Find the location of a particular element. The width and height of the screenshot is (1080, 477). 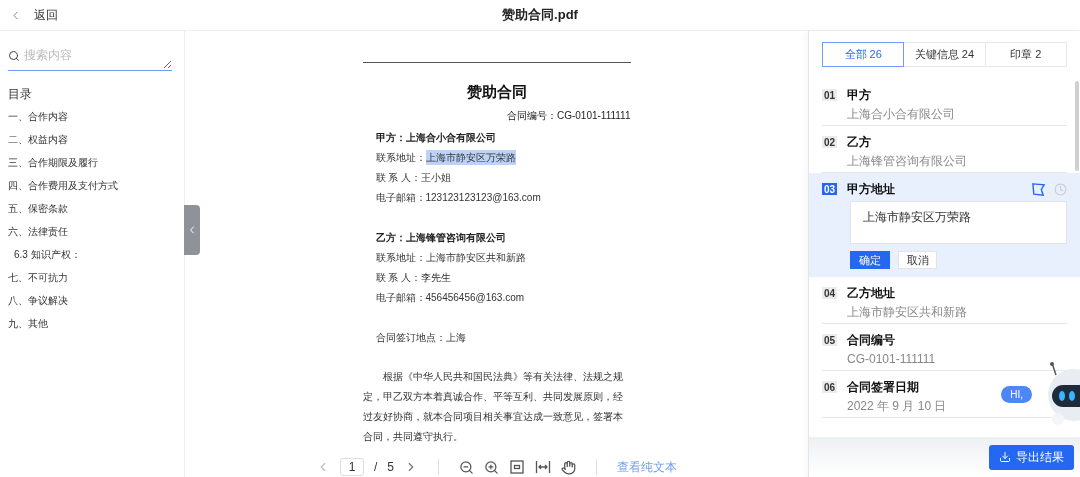

item-number: 05 is located at coordinates (829, 340).